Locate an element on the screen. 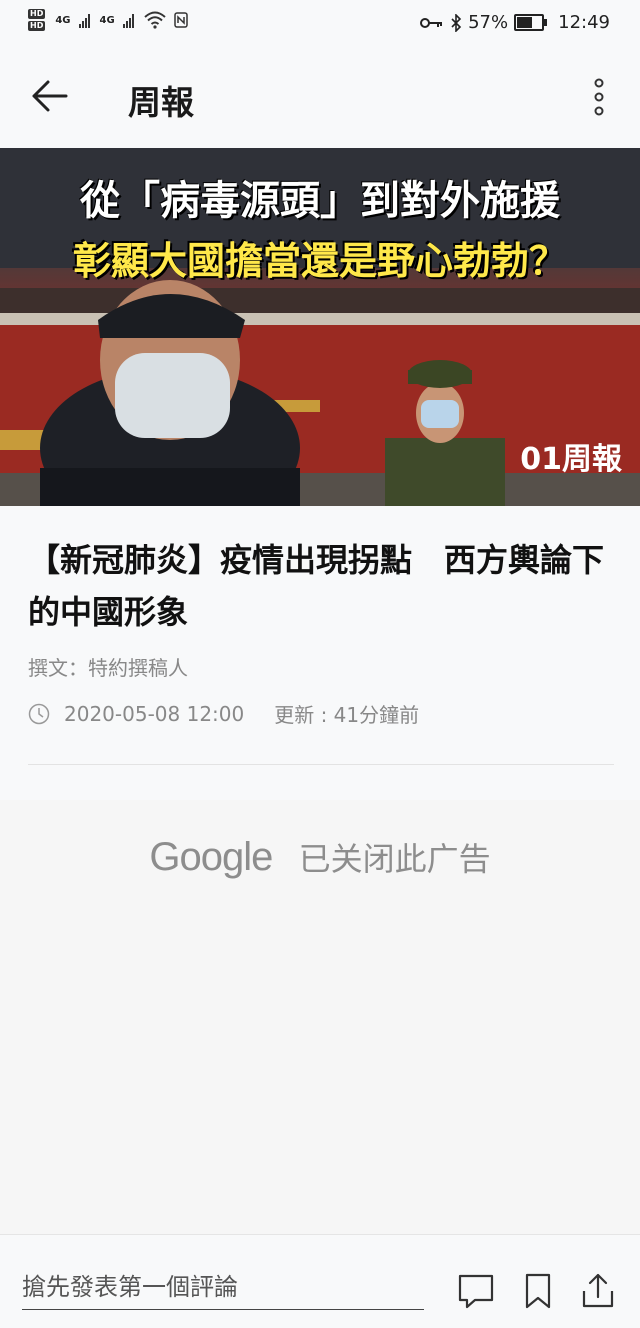 Image resolution: width=640 pixels, height=1328 pixels. article-byline: 撰文：特約撰稿人 is located at coordinates (108, 668).